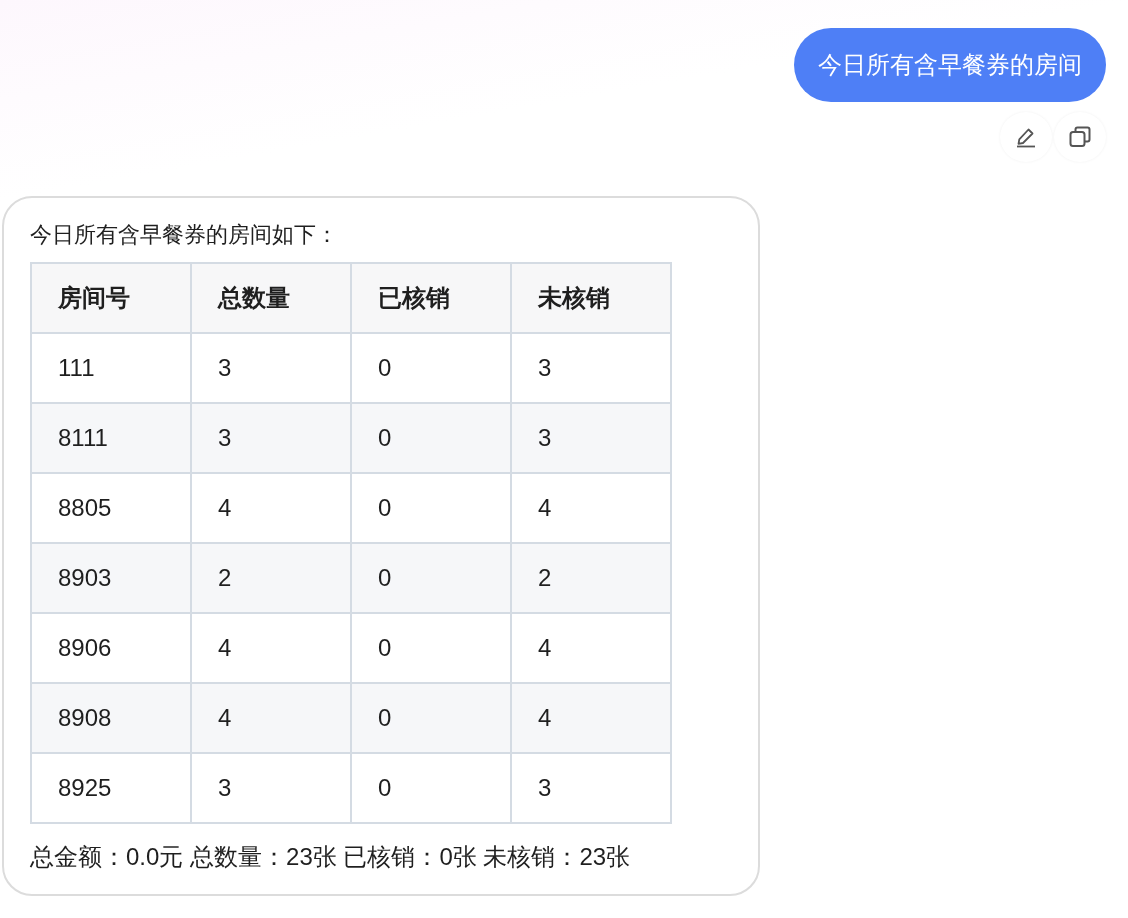 Image resolution: width=1128 pixels, height=918 pixels. What do you see at coordinates (950, 65) in the screenshot?
I see `user-message-bubble: 今日所有含早餐券的房间` at bounding box center [950, 65].